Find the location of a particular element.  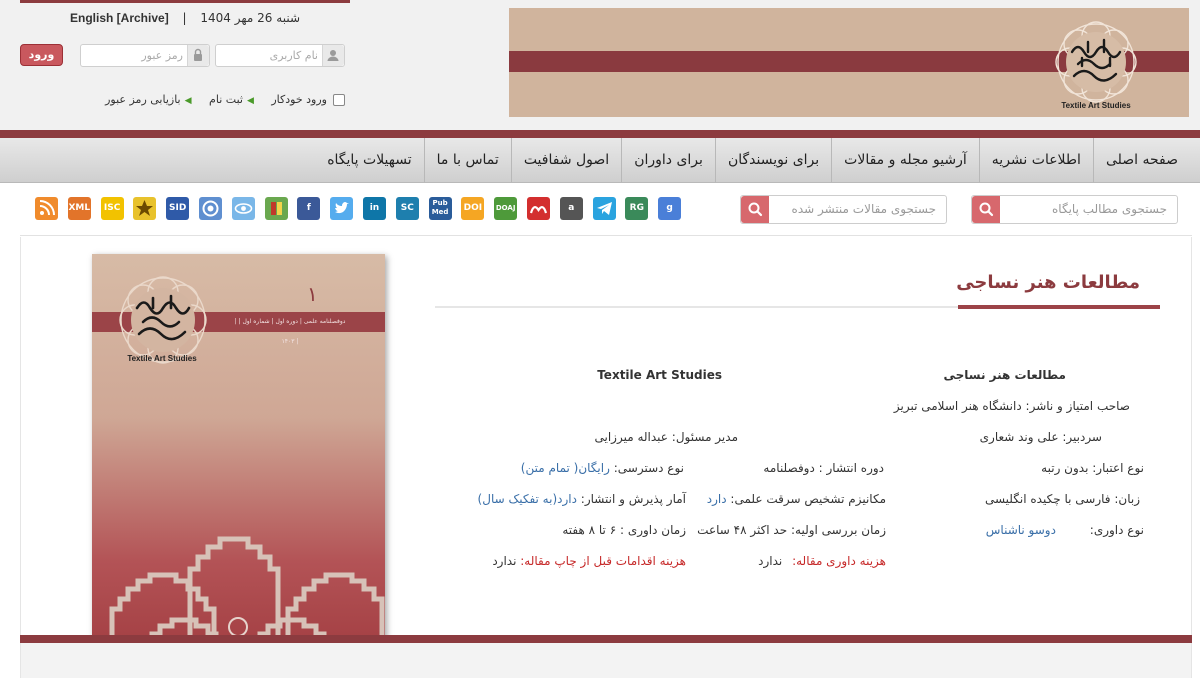

print-fee-label: هزینه اقدامات قبل از چاپ مقاله: is located at coordinates (603, 561).